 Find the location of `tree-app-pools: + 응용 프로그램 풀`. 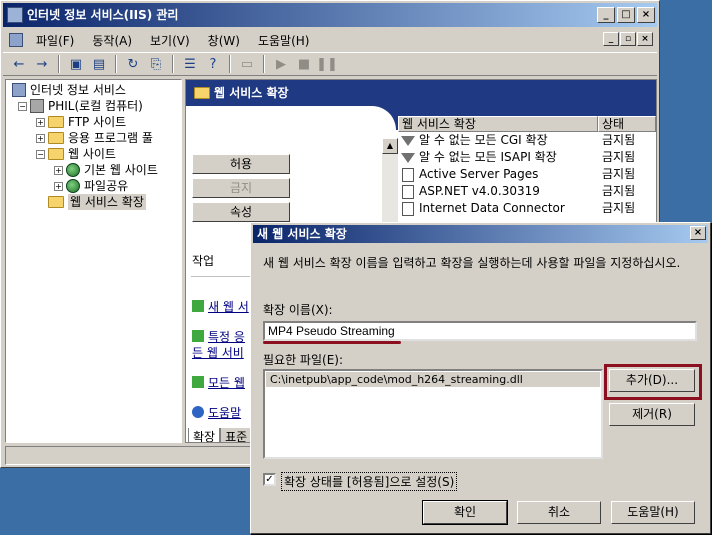

tree-app-pools: + 응용 프로그램 풀 is located at coordinates (94, 138).